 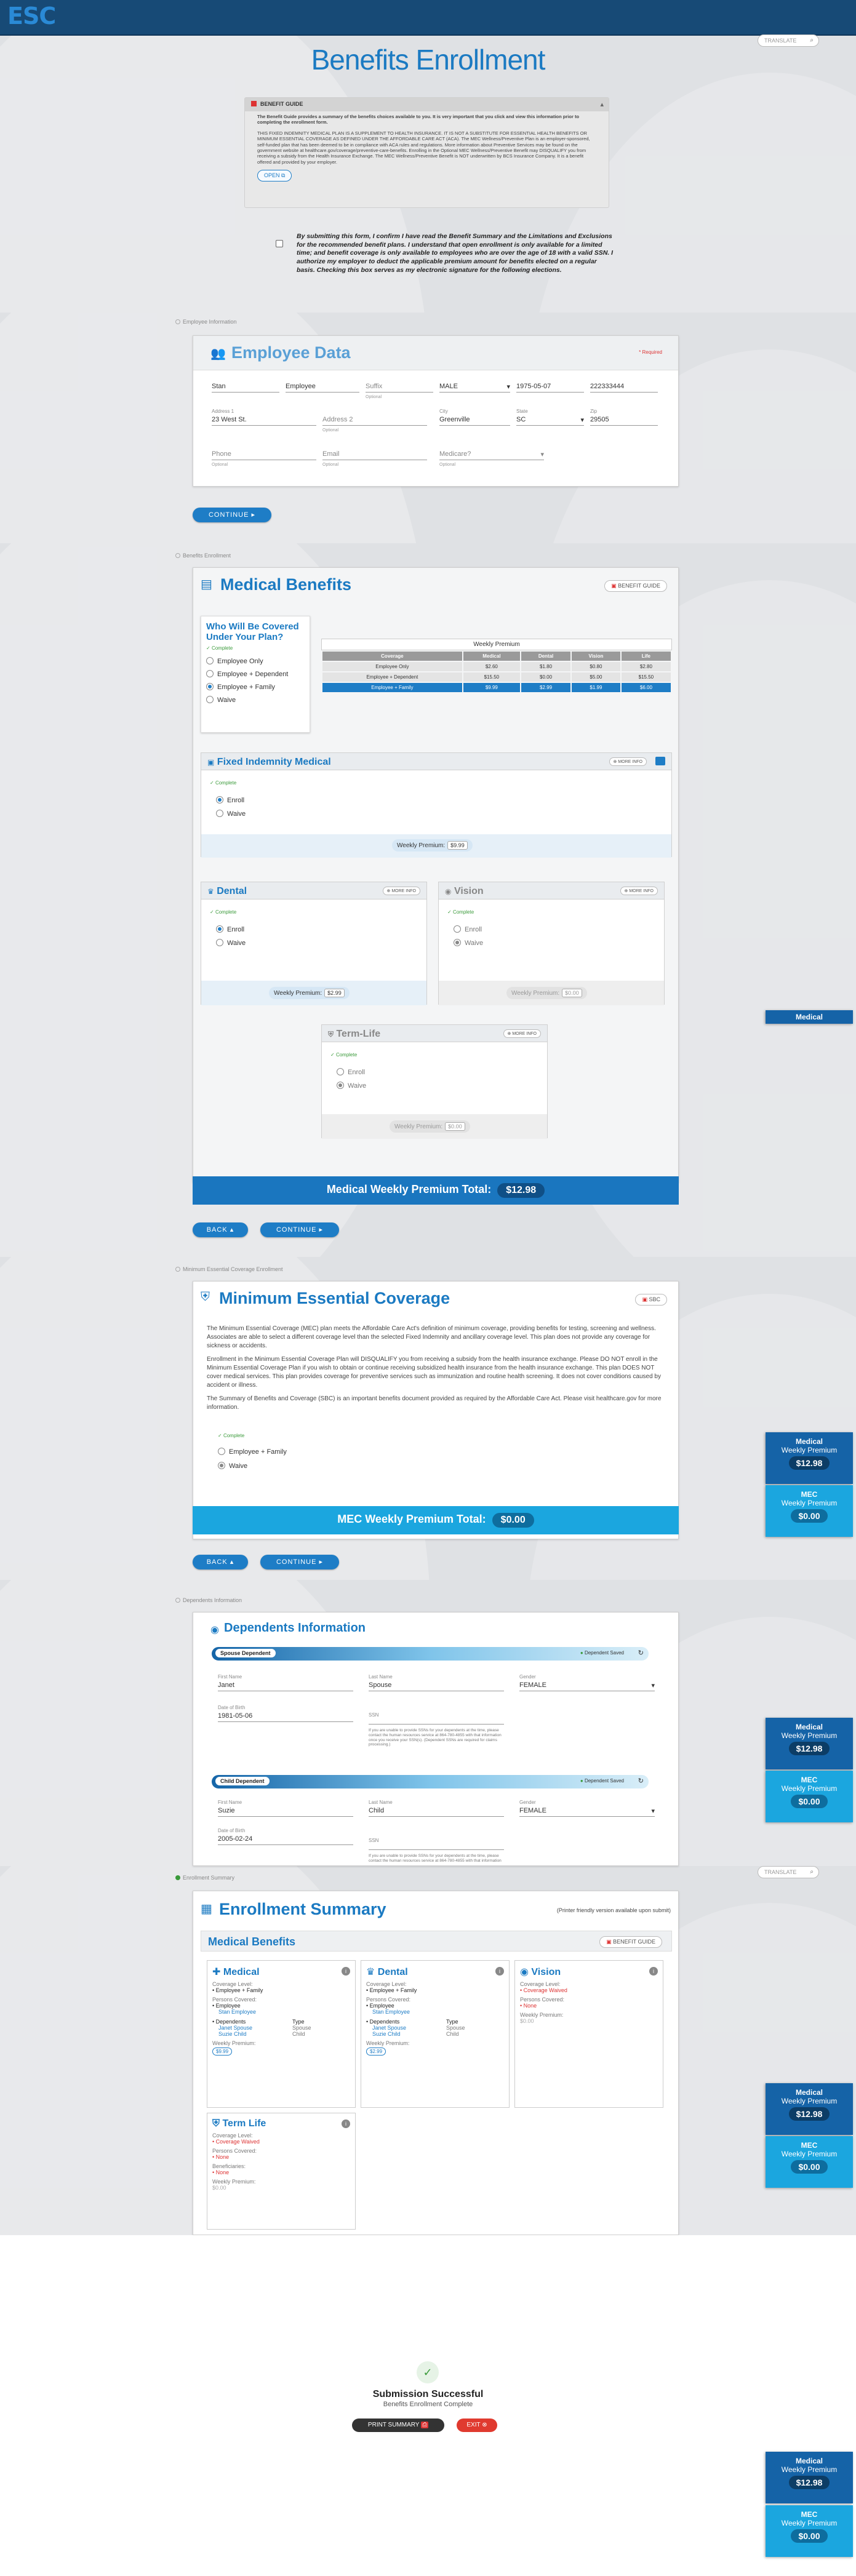 What do you see at coordinates (398, 2425) in the screenshot?
I see `print-summary-button: PRINT SUMMARY ⎙` at bounding box center [398, 2425].